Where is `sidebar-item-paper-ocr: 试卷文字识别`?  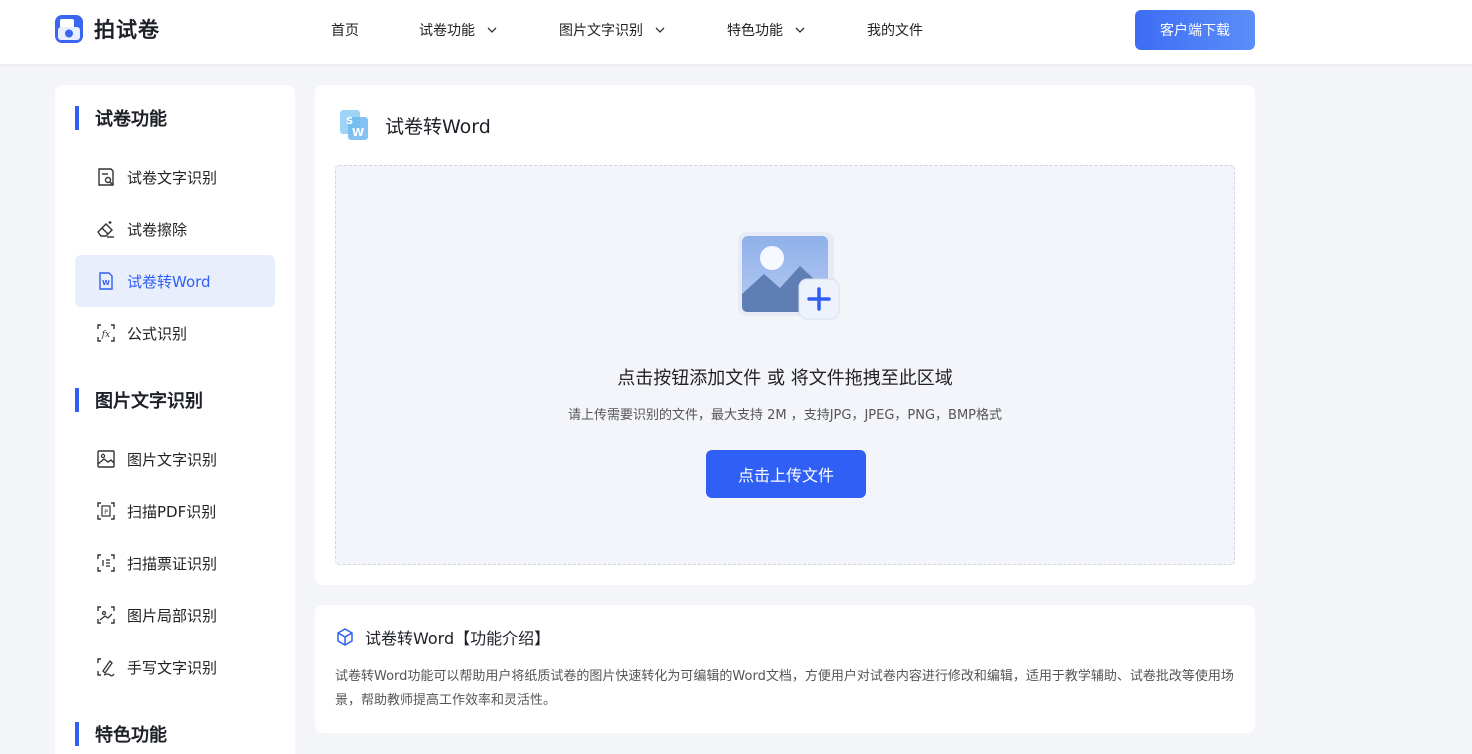
sidebar-item-paper-ocr: 试卷文字识别 is located at coordinates (175, 177).